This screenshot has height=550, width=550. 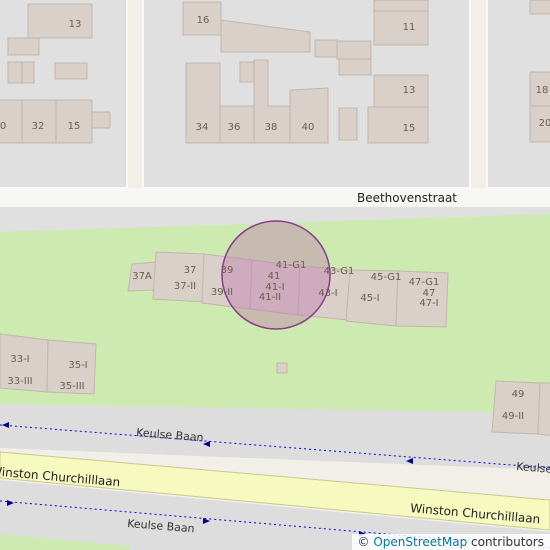 What do you see at coordinates (420, 542) in the screenshot?
I see `openstreetmap-link: OpenStreetMap` at bounding box center [420, 542].